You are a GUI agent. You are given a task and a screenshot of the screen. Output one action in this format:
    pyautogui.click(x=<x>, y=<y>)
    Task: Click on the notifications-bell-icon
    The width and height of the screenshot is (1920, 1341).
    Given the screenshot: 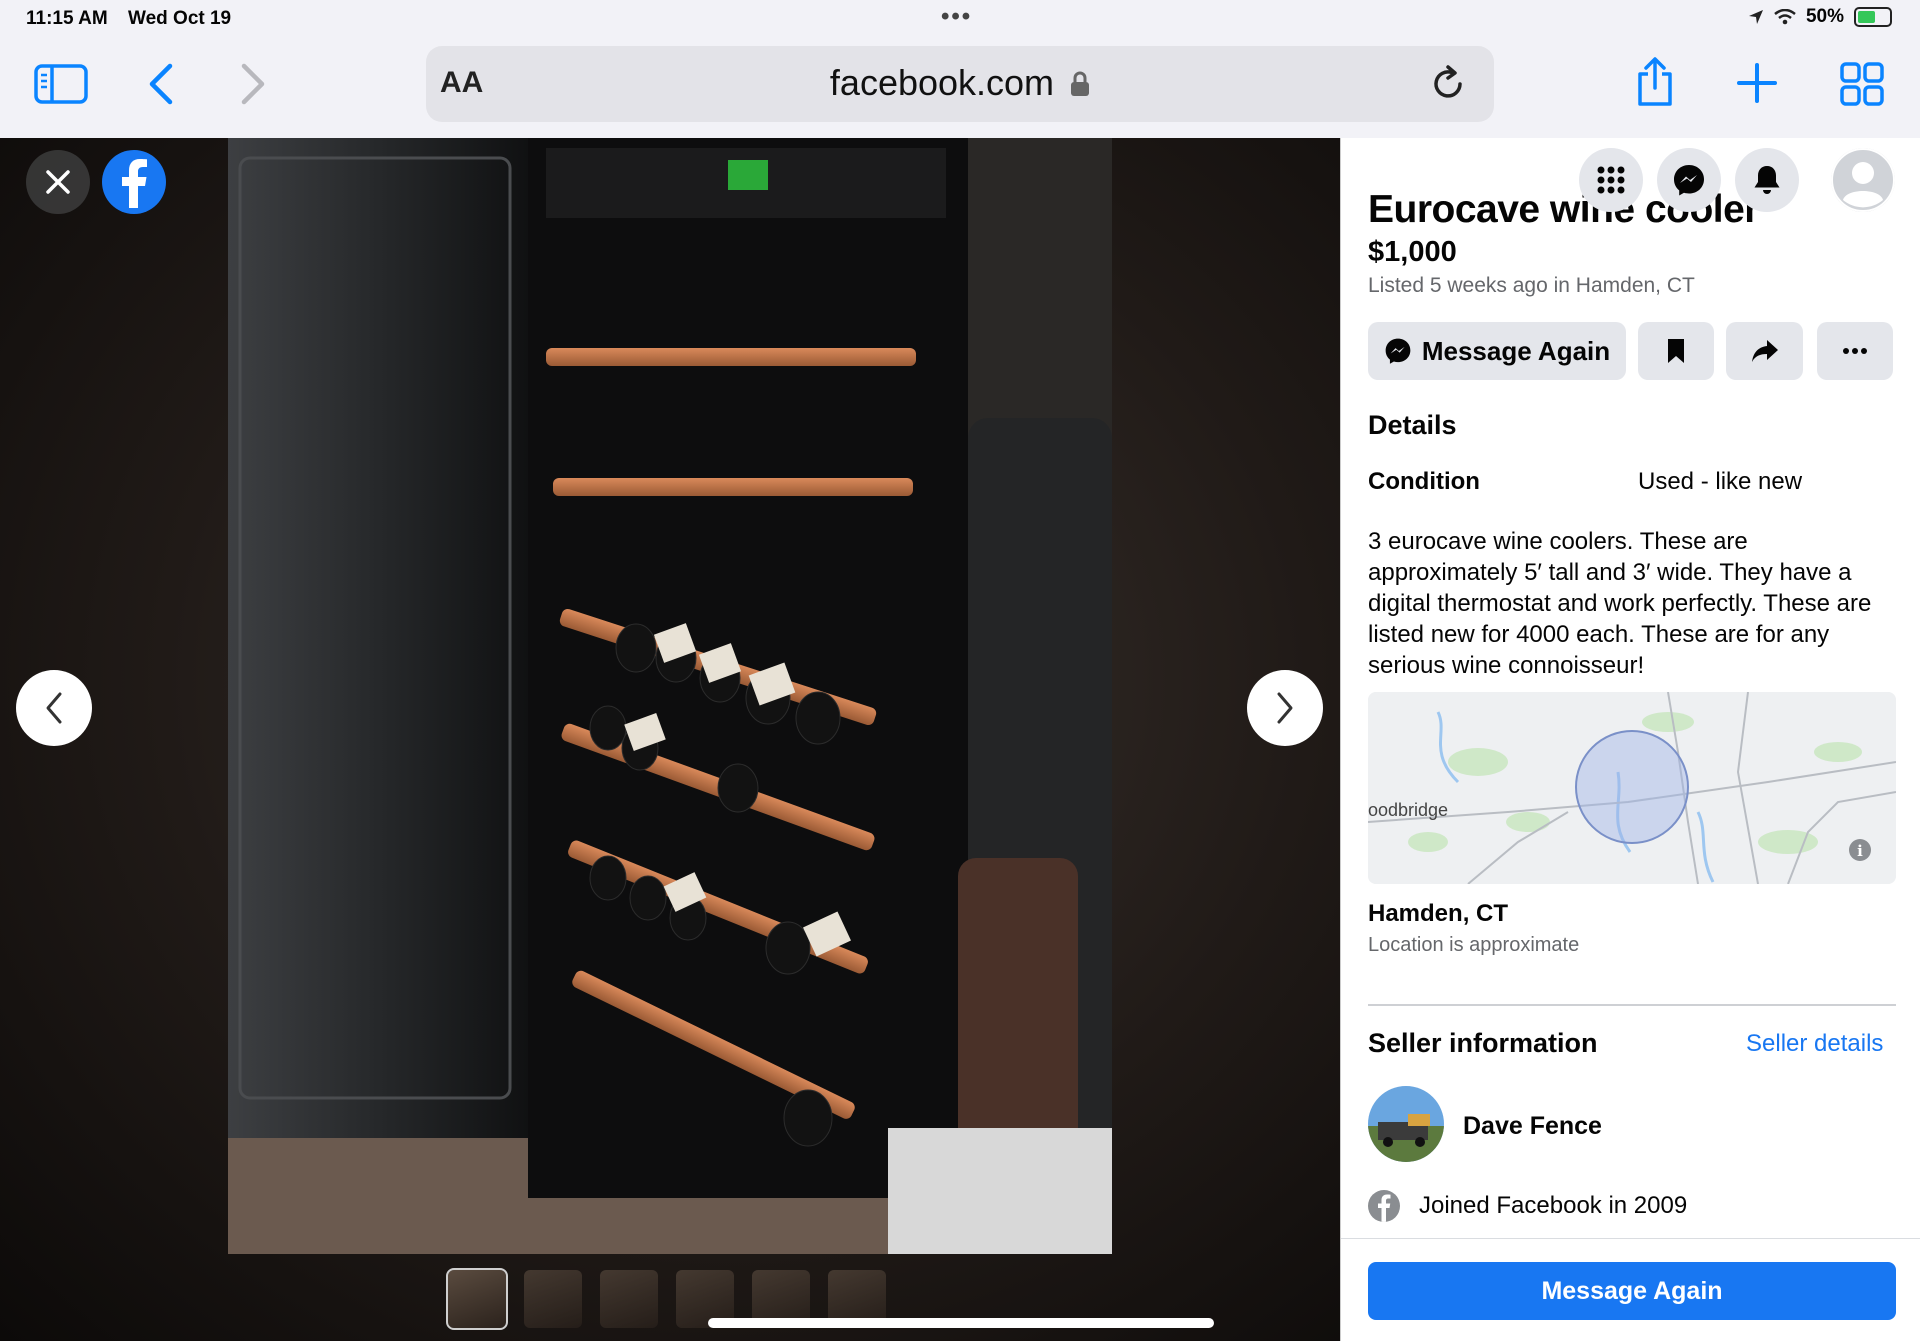 What is the action you would take?
    pyautogui.click(x=1767, y=180)
    